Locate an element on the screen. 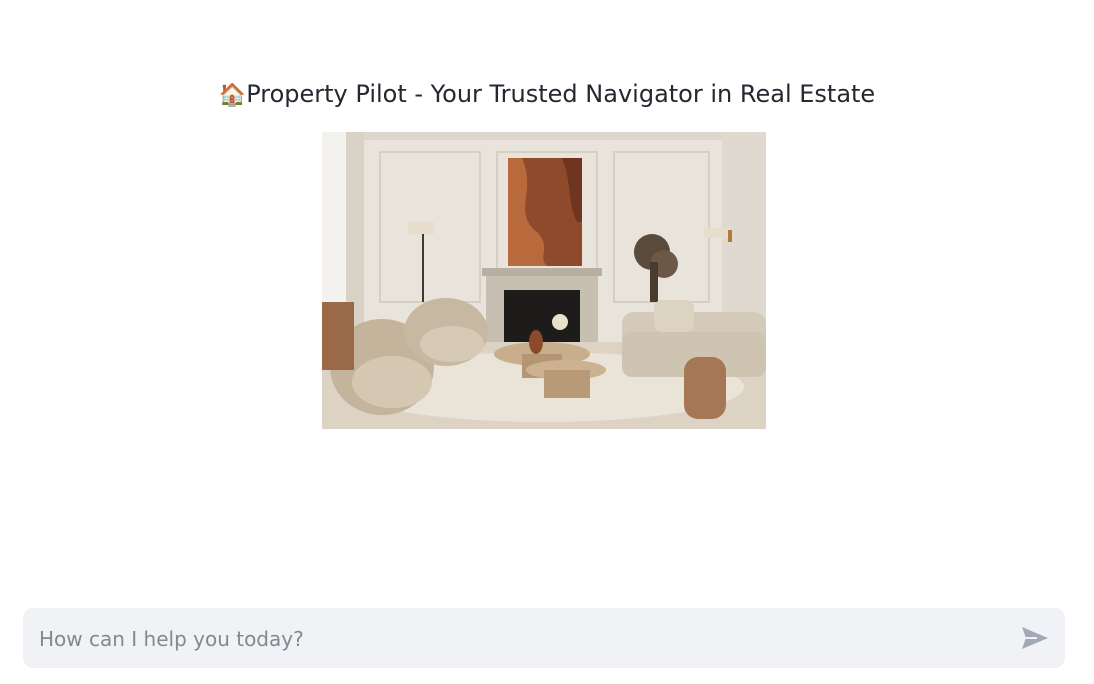 This screenshot has width=1094, height=684. chat-input-container is located at coordinates (544, 639).